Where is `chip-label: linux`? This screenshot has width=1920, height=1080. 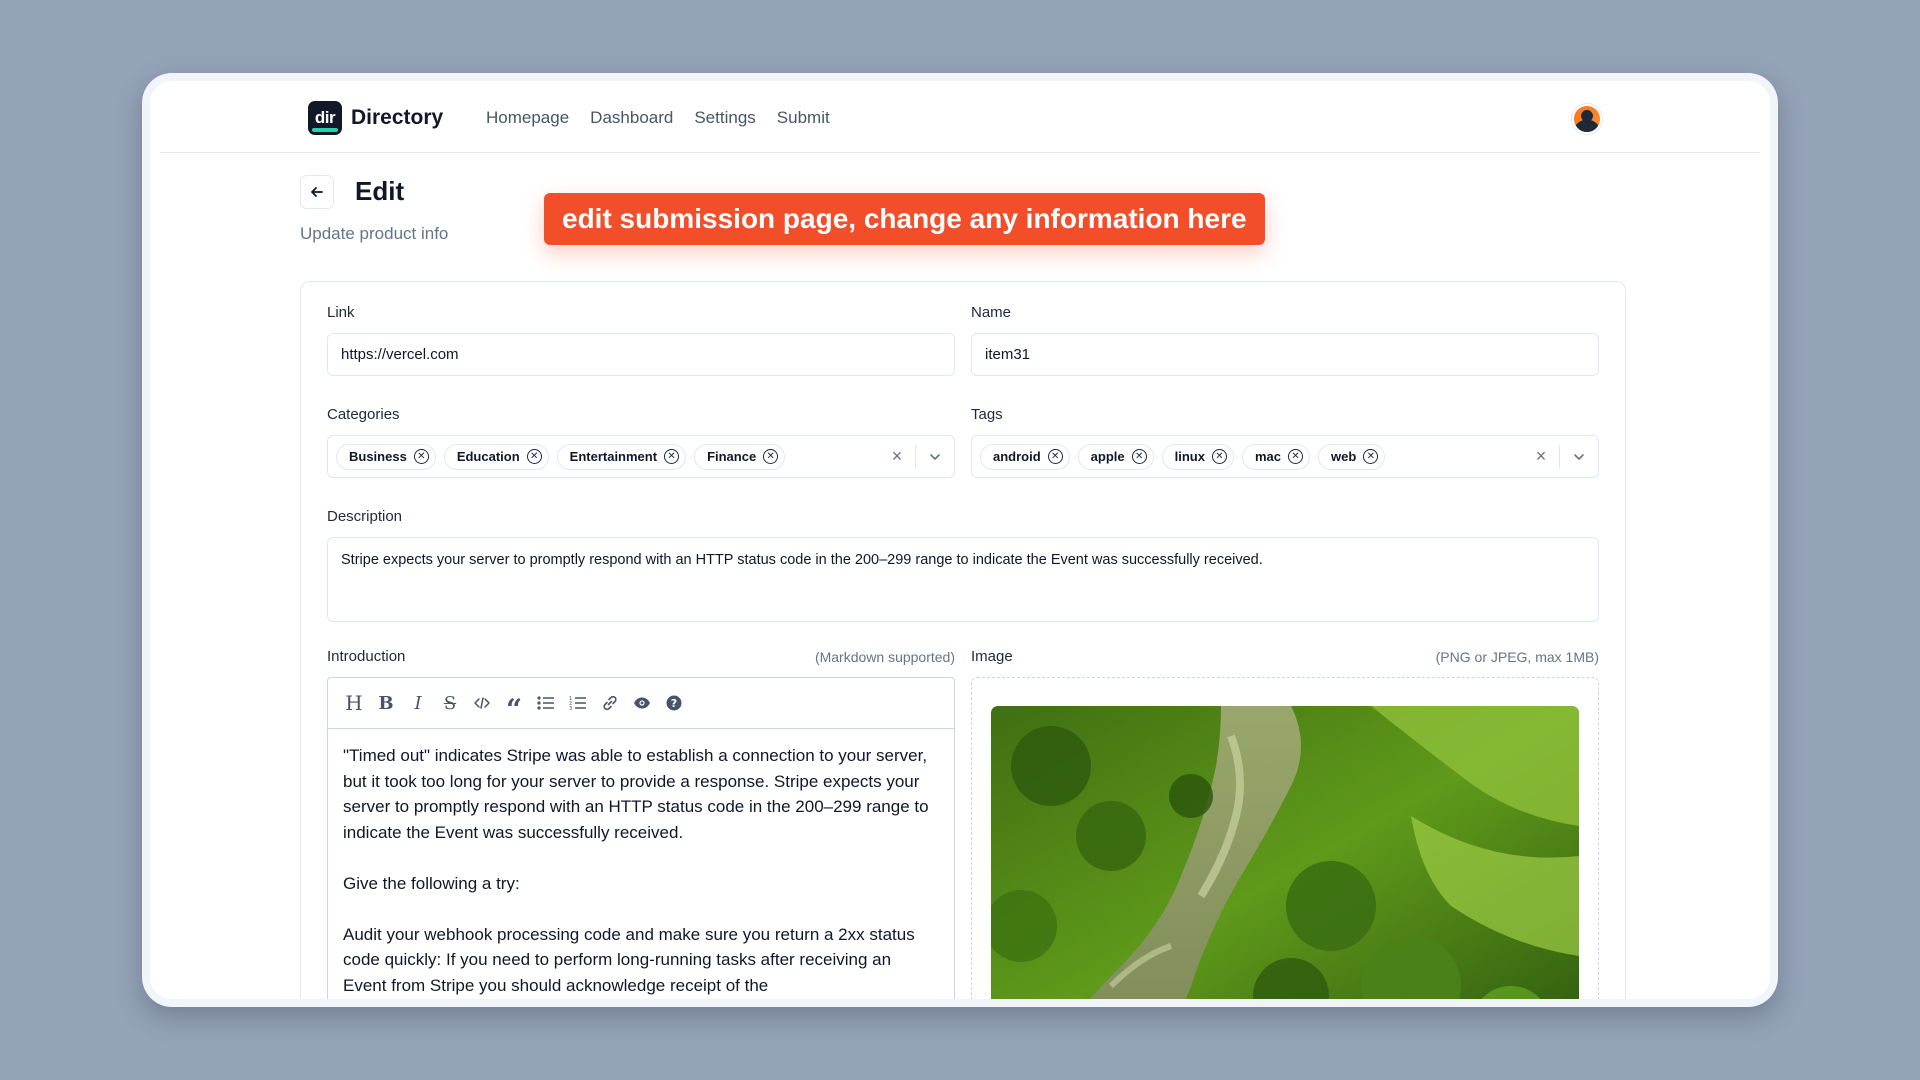
chip-label: linux is located at coordinates (1189, 456).